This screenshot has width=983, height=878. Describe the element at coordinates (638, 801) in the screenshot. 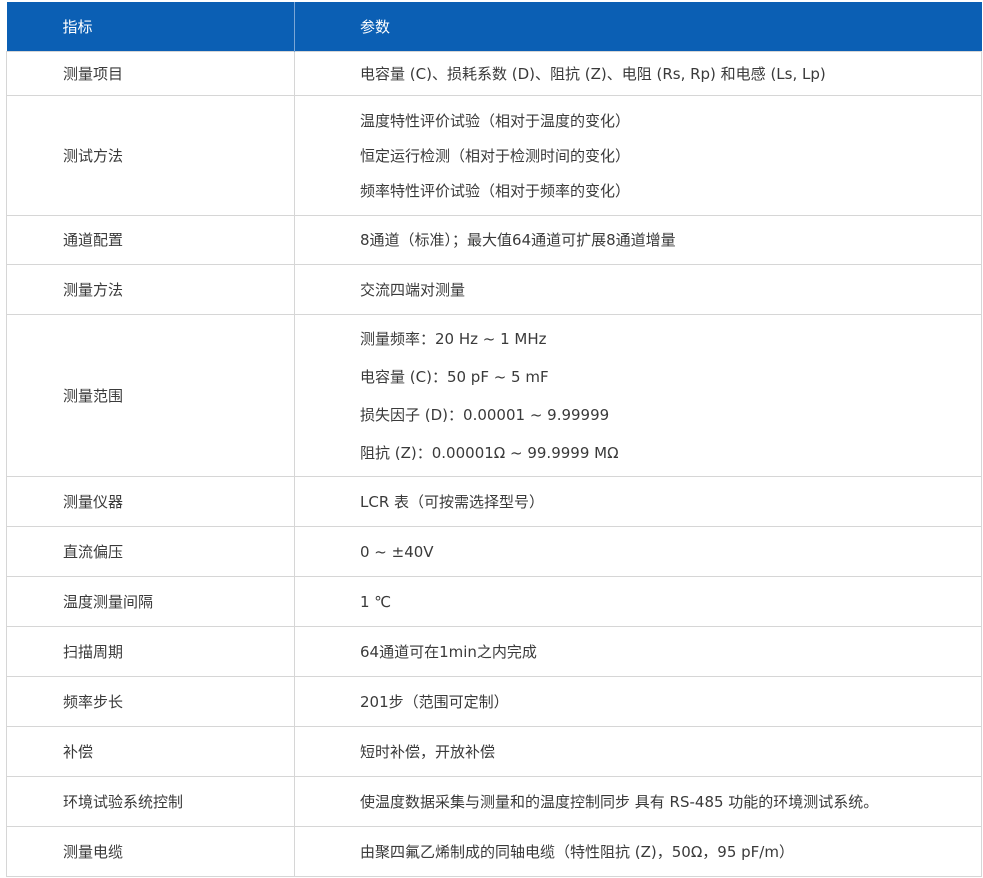

I see `row-value: 使温度数据采集与测量和的温度控制同步 具有 RS-485 功能的环境测试系统。` at that location.